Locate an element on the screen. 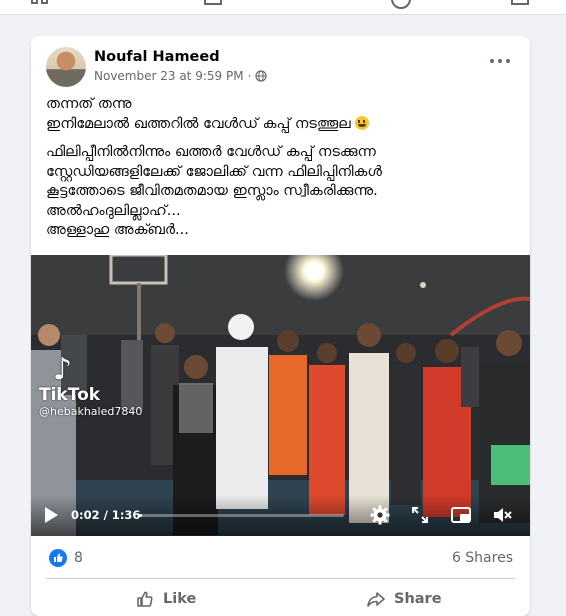 Image resolution: width=566 pixels, height=616 pixels. video-progress-bar is located at coordinates (241, 515).